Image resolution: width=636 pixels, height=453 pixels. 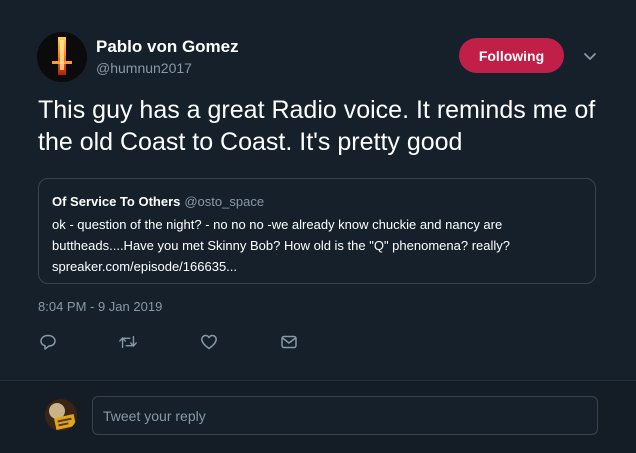 What do you see at coordinates (345, 415) in the screenshot?
I see `reply-input` at bounding box center [345, 415].